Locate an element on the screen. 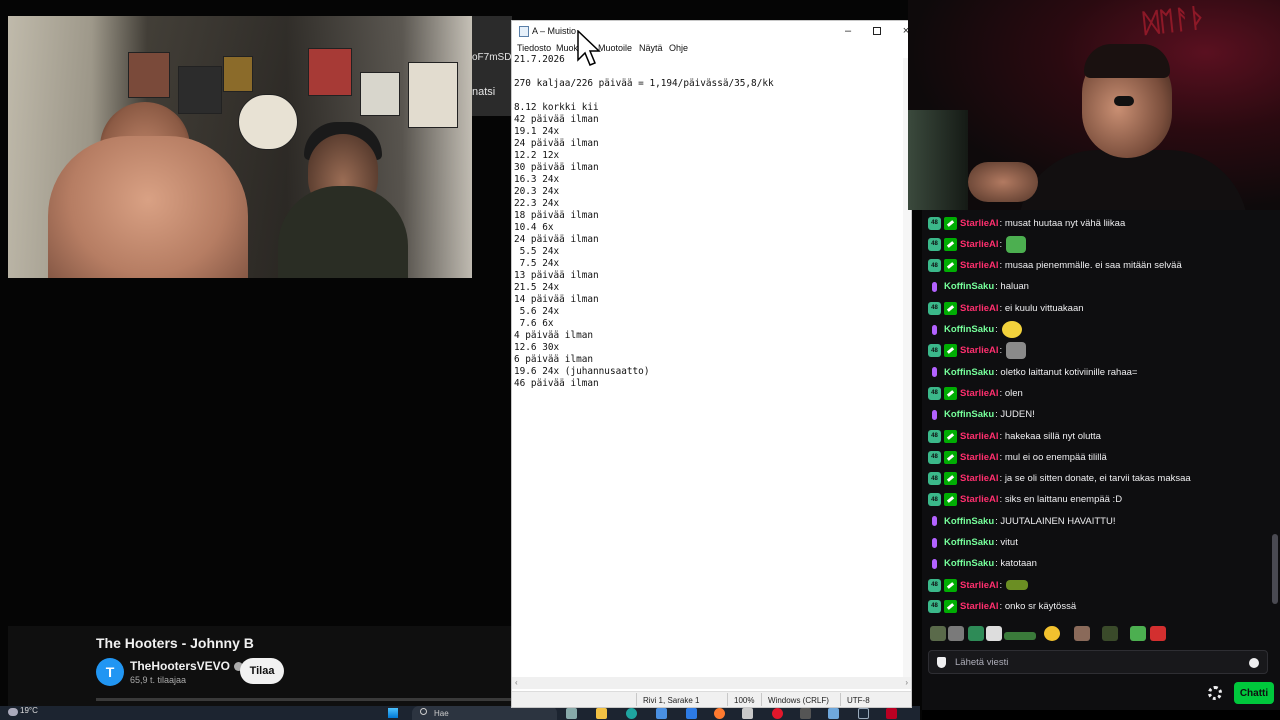  scroll-left-icon: ‹ is located at coordinates (516, 682).